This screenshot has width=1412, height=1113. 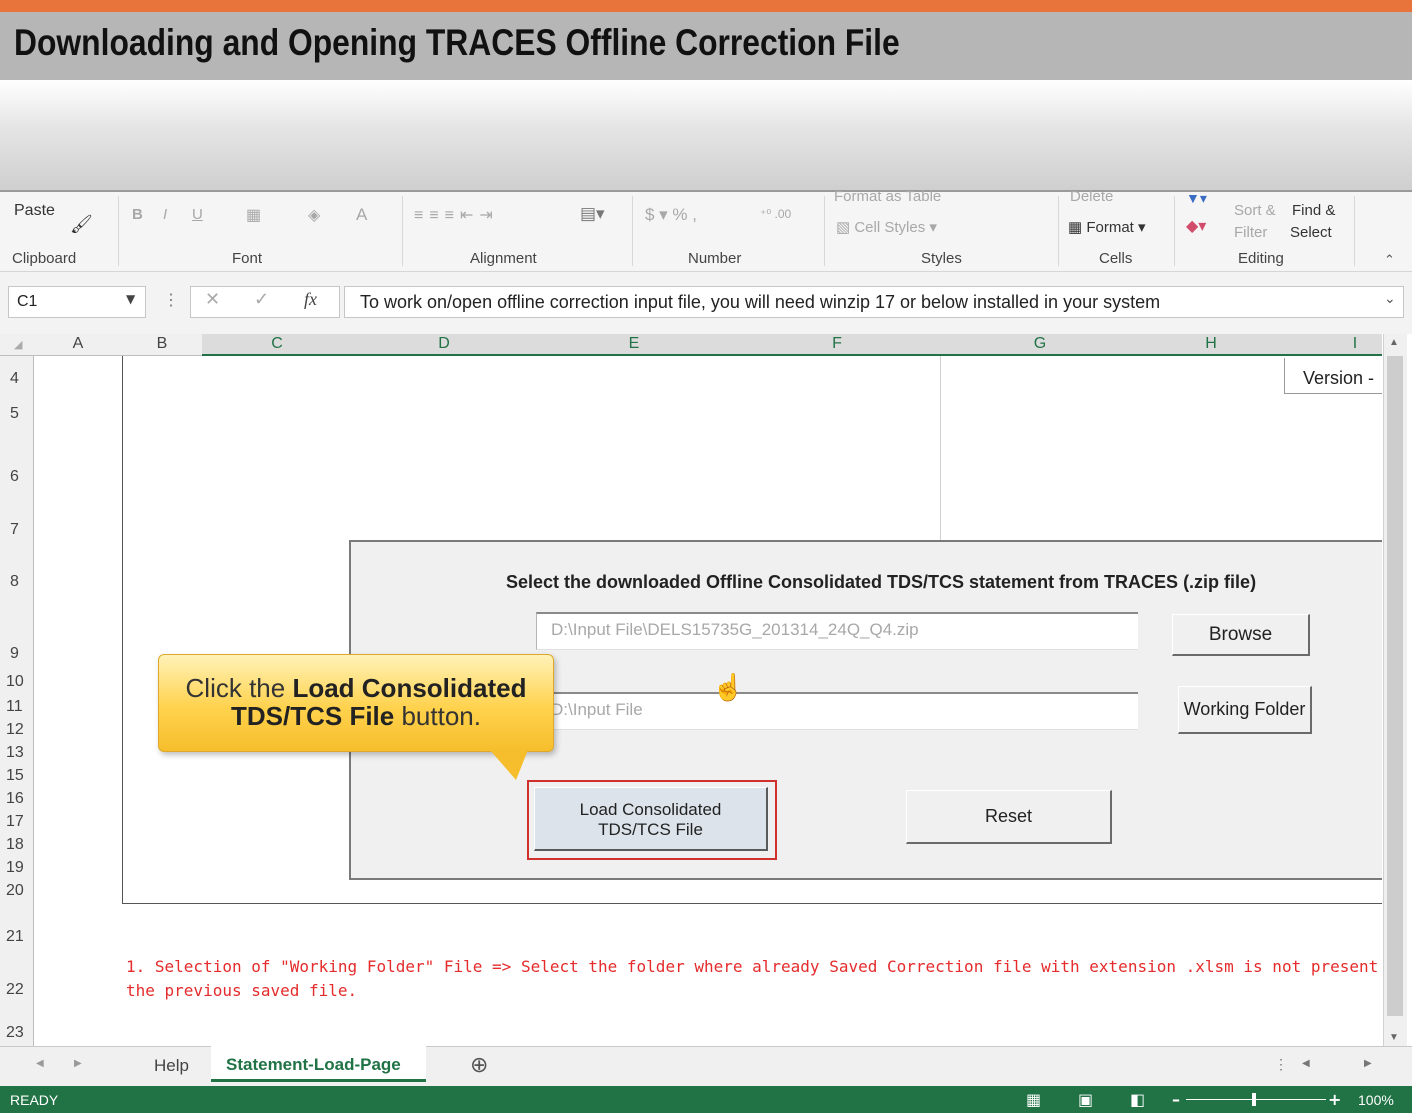 What do you see at coordinates (1091, 196) in the screenshot?
I see `delete-button: Delete` at bounding box center [1091, 196].